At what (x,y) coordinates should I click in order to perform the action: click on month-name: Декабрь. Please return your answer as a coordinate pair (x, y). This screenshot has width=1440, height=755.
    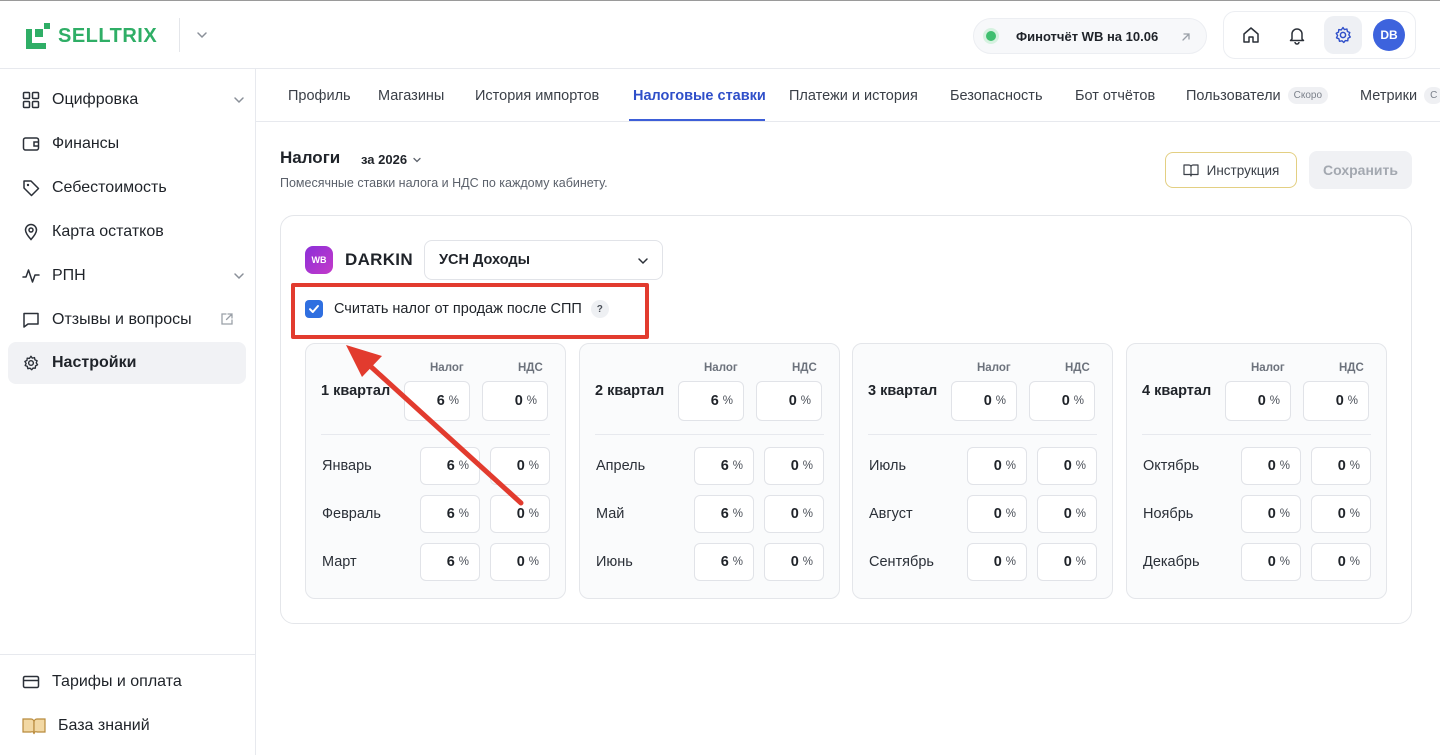
    Looking at the image, I should click on (1171, 562).